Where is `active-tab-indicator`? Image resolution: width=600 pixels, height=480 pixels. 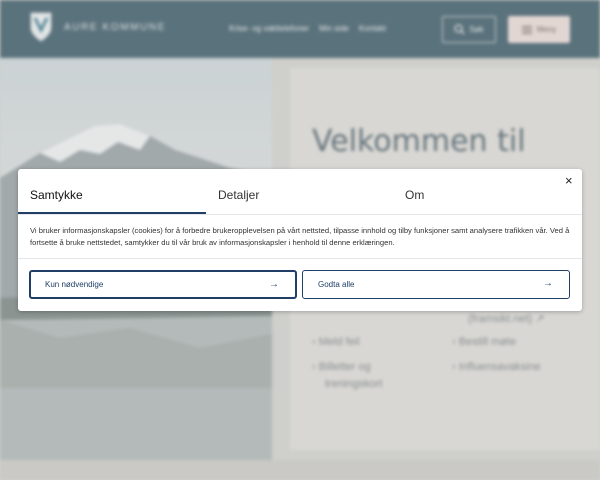 active-tab-indicator is located at coordinates (112, 213).